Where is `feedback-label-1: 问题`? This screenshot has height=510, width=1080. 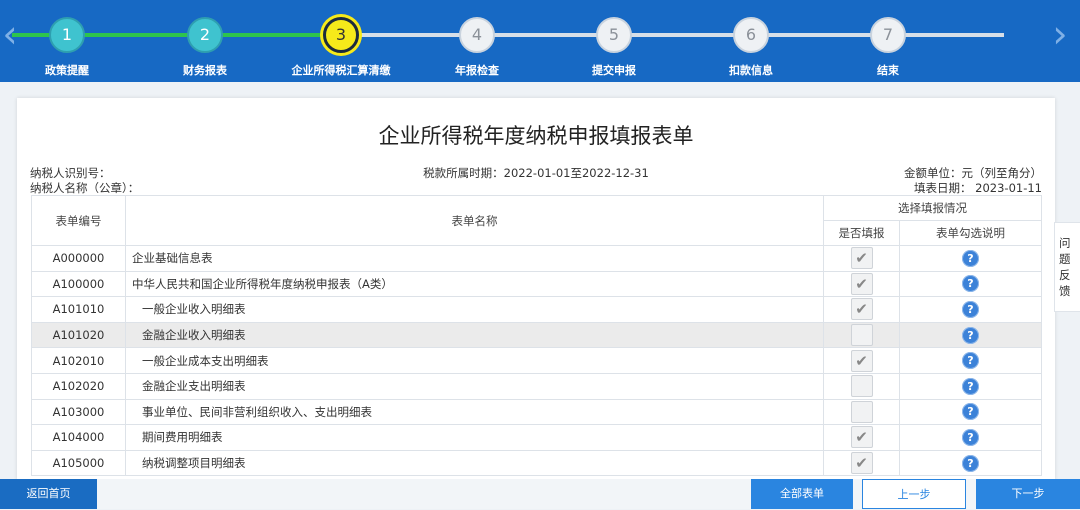
feedback-label-1: 问题 is located at coordinates (1065, 251).